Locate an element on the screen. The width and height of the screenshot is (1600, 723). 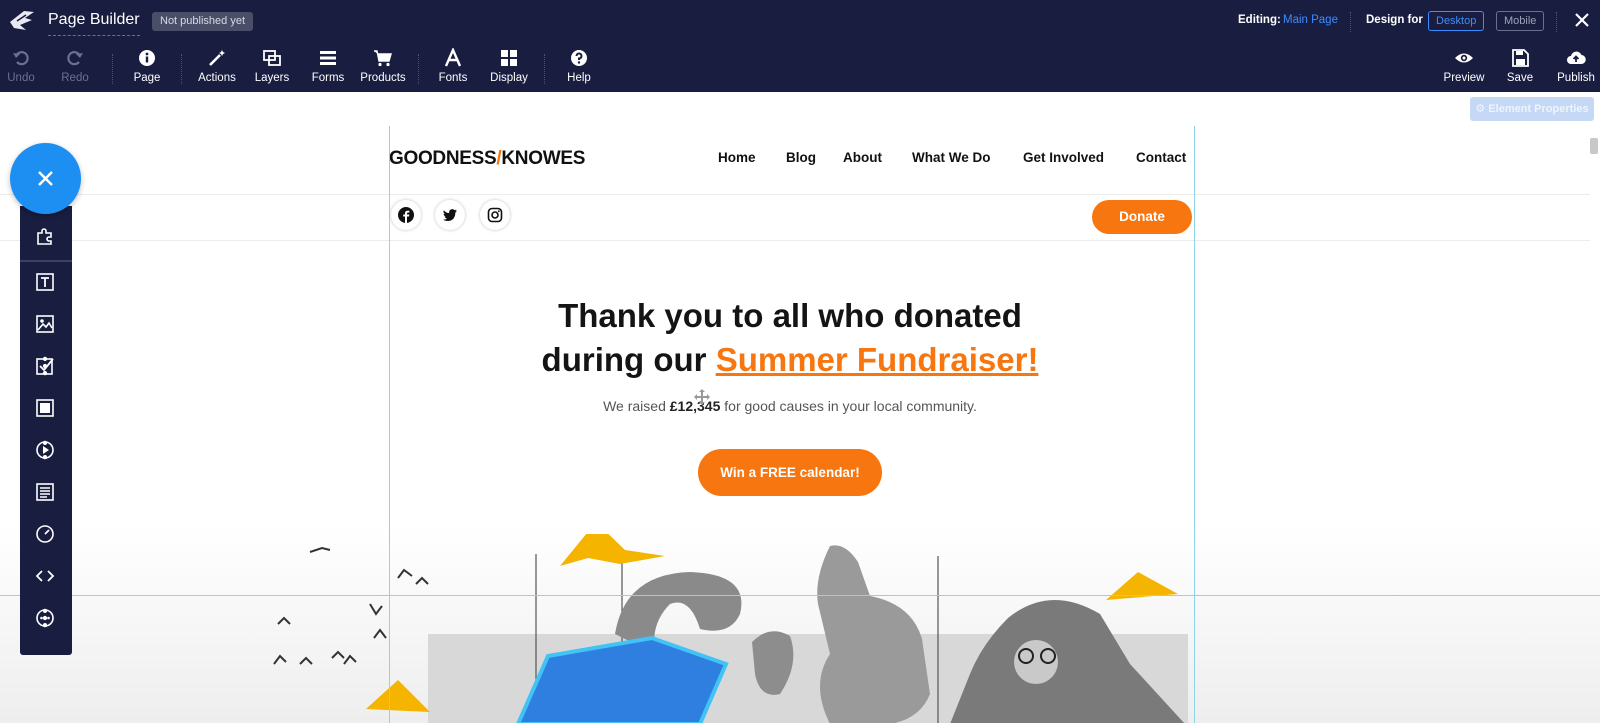
facebook-icon is located at coordinates (406, 215).